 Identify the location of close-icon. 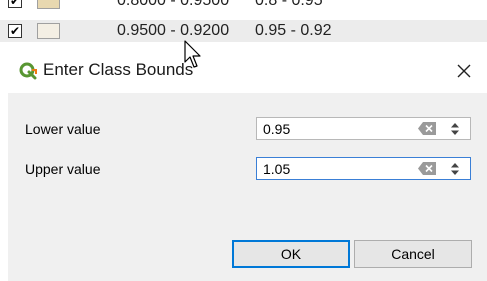
(464, 71).